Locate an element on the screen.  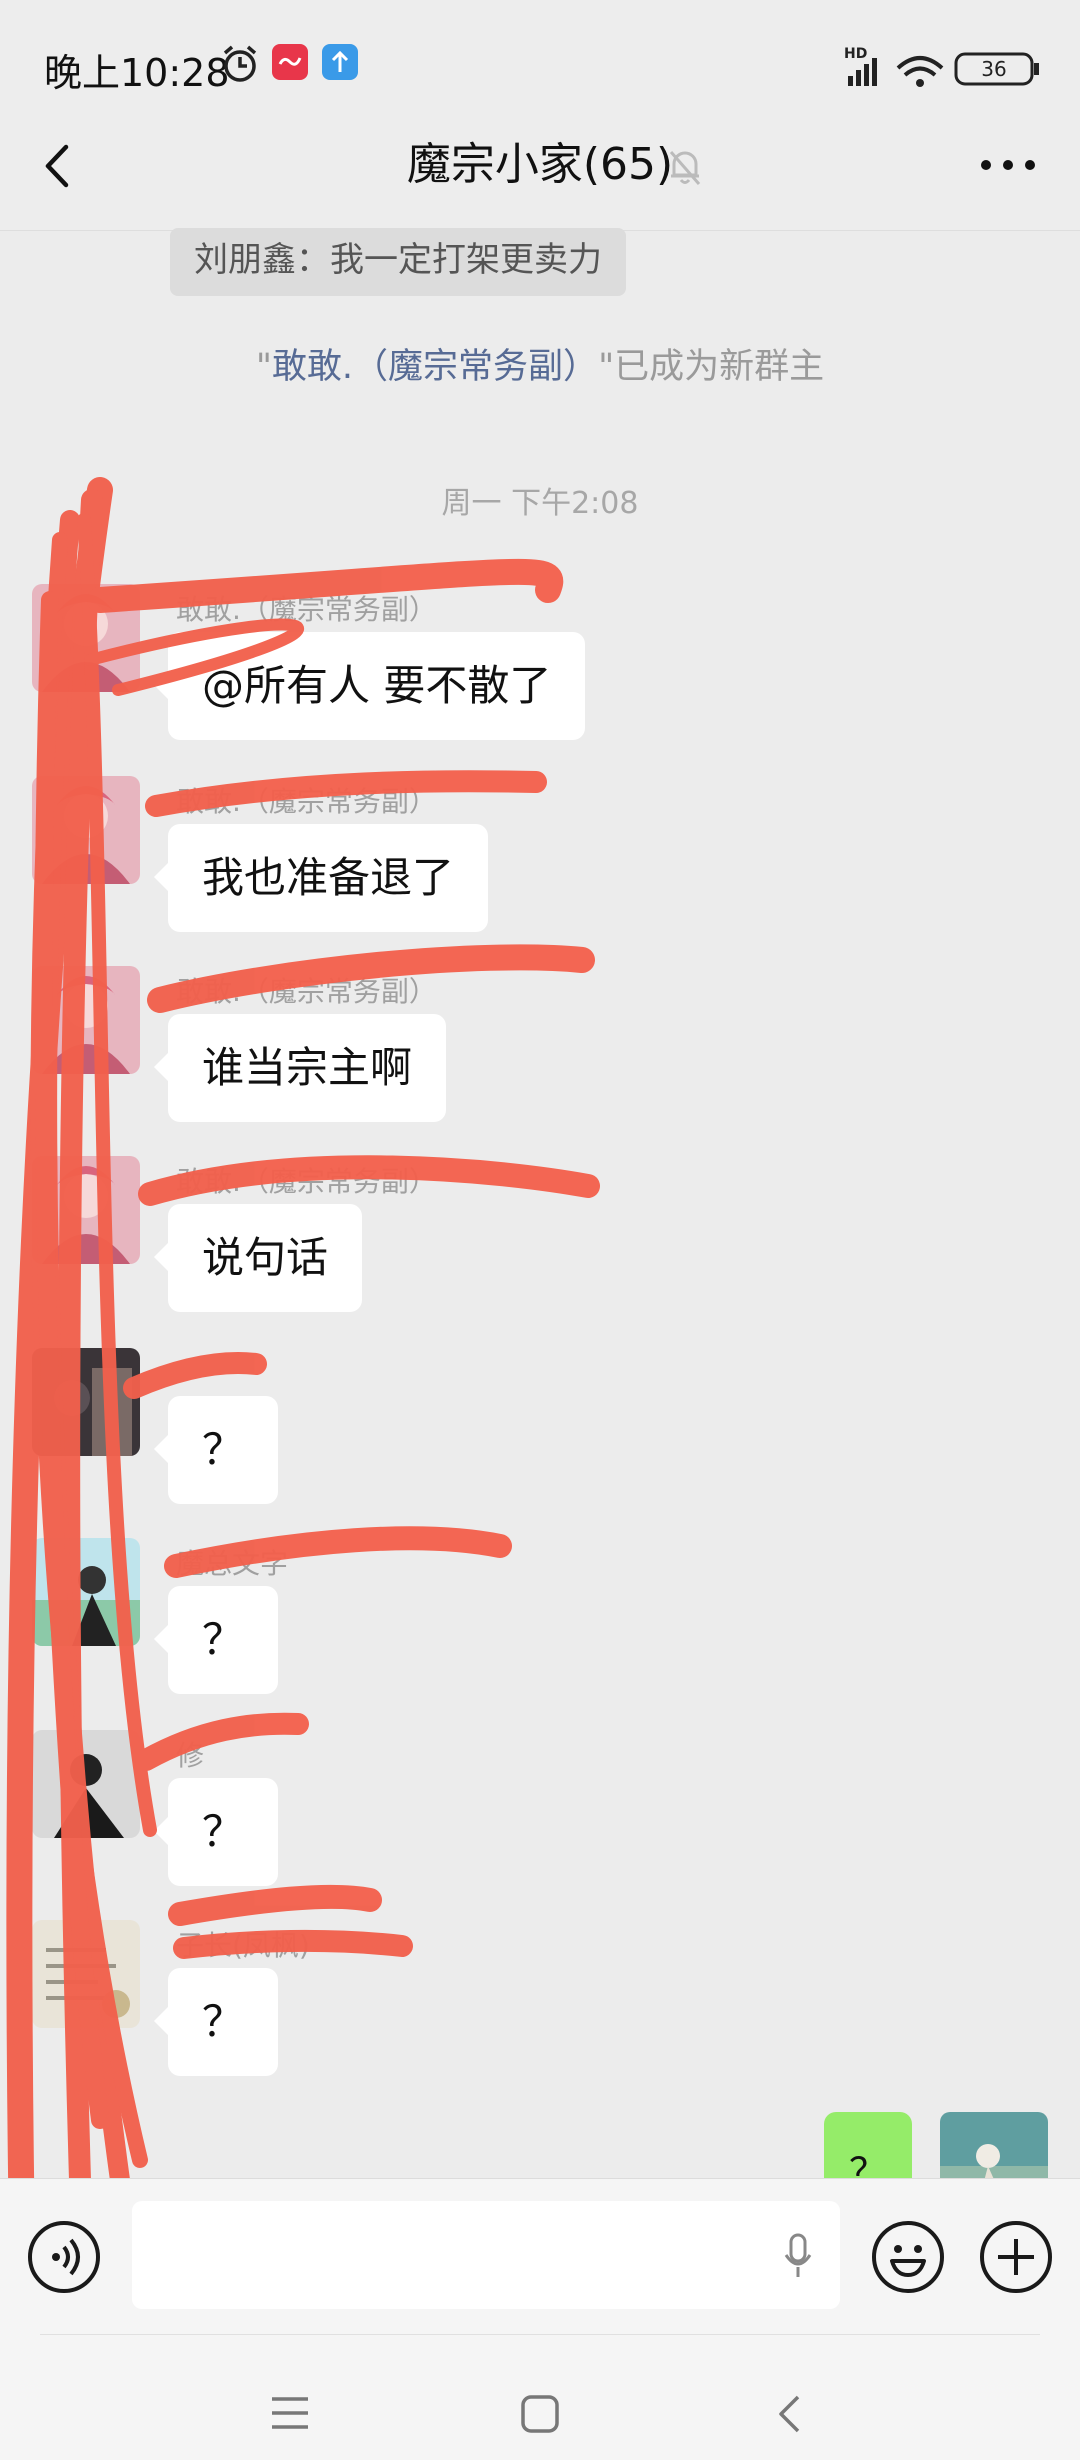
battery-level: 36 is located at coordinates (993, 69).